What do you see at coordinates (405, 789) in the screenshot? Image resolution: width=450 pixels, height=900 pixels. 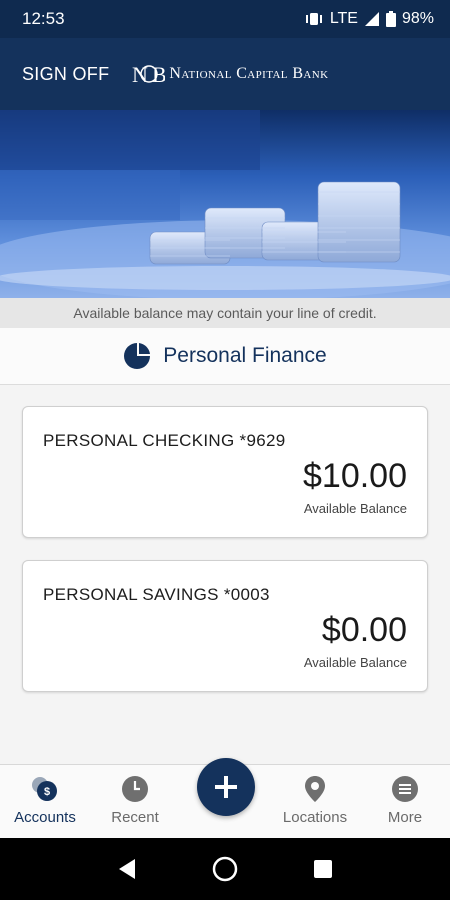 I see `more-menu-icon` at bounding box center [405, 789].